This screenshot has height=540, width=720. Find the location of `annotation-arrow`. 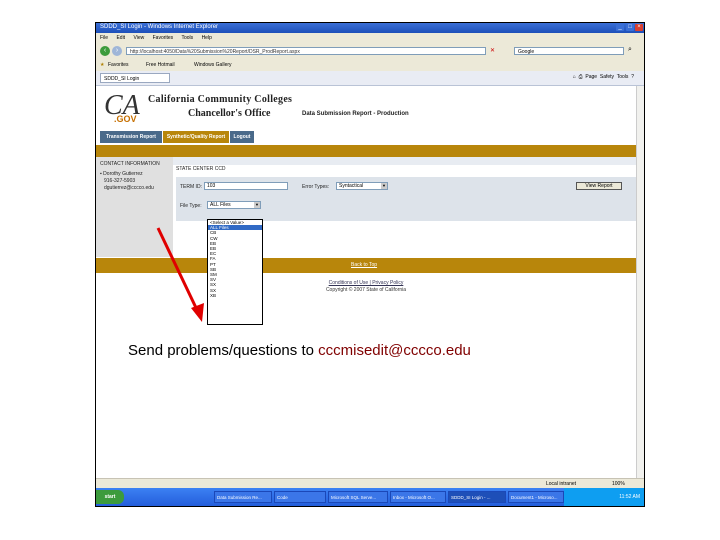

annotation-arrow is located at coordinates (180, 274).